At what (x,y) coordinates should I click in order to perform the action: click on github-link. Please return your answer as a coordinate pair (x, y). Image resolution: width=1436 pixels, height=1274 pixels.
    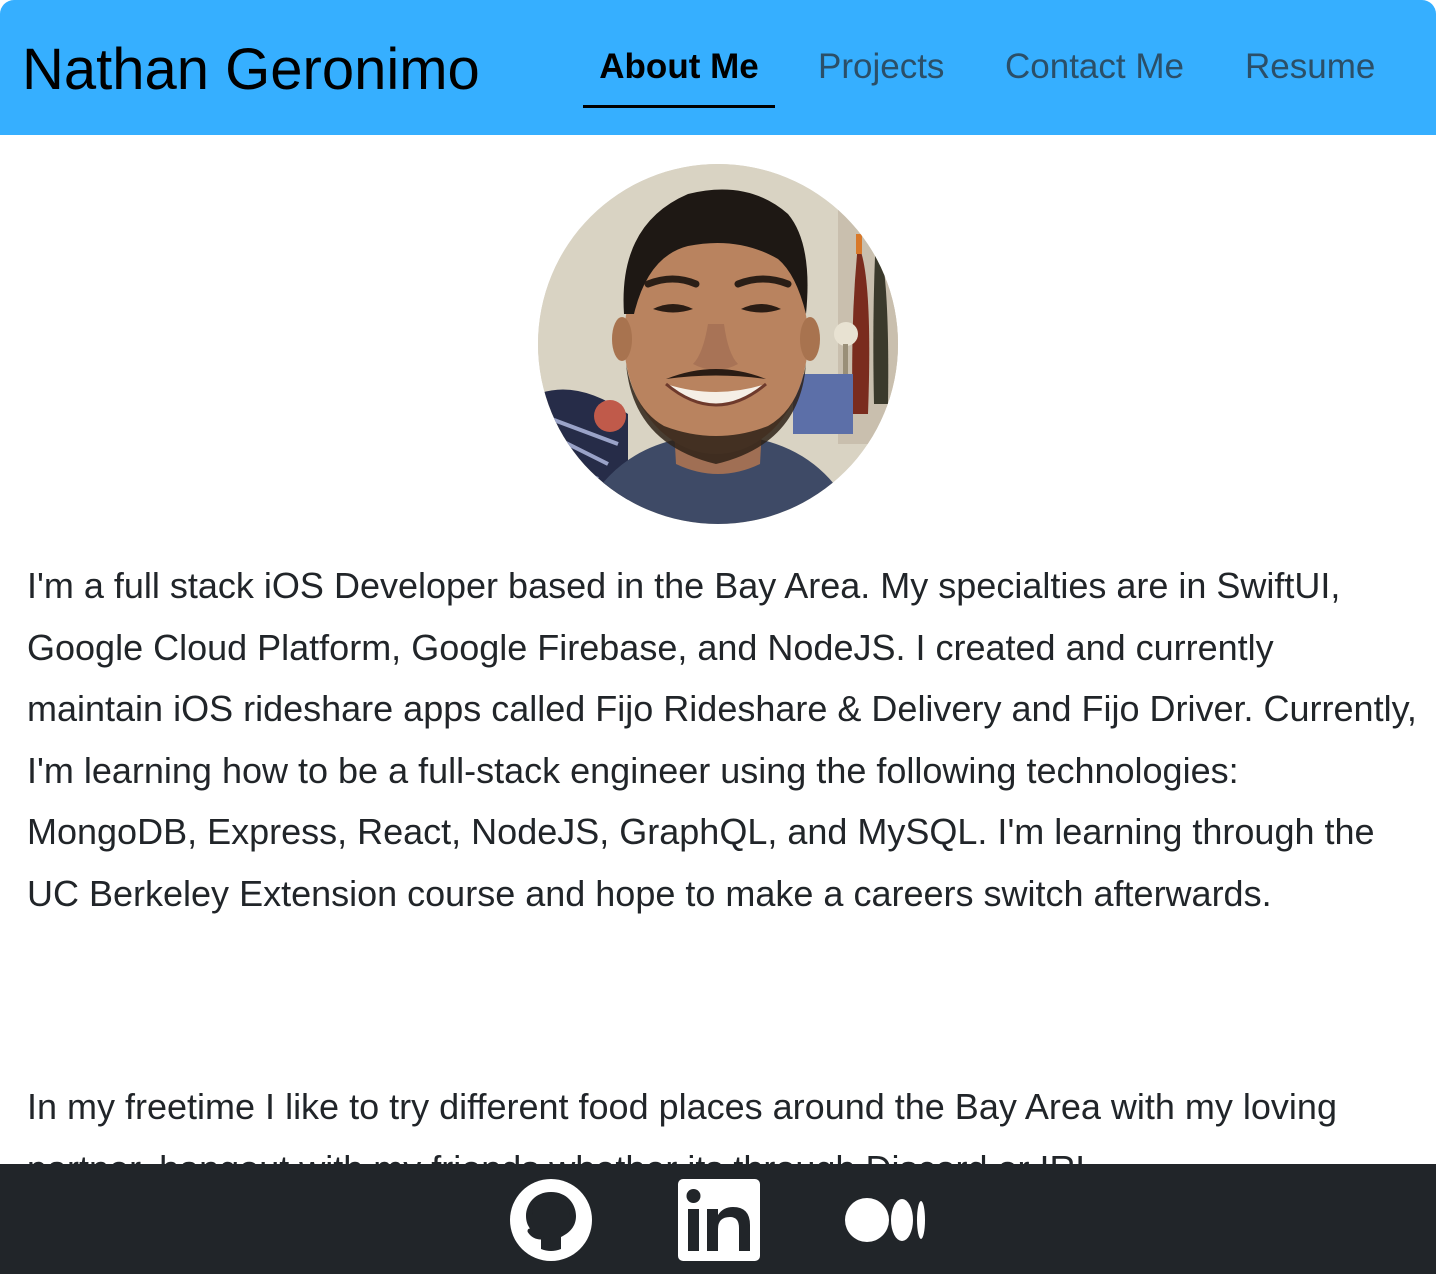
    Looking at the image, I should click on (551, 1220).